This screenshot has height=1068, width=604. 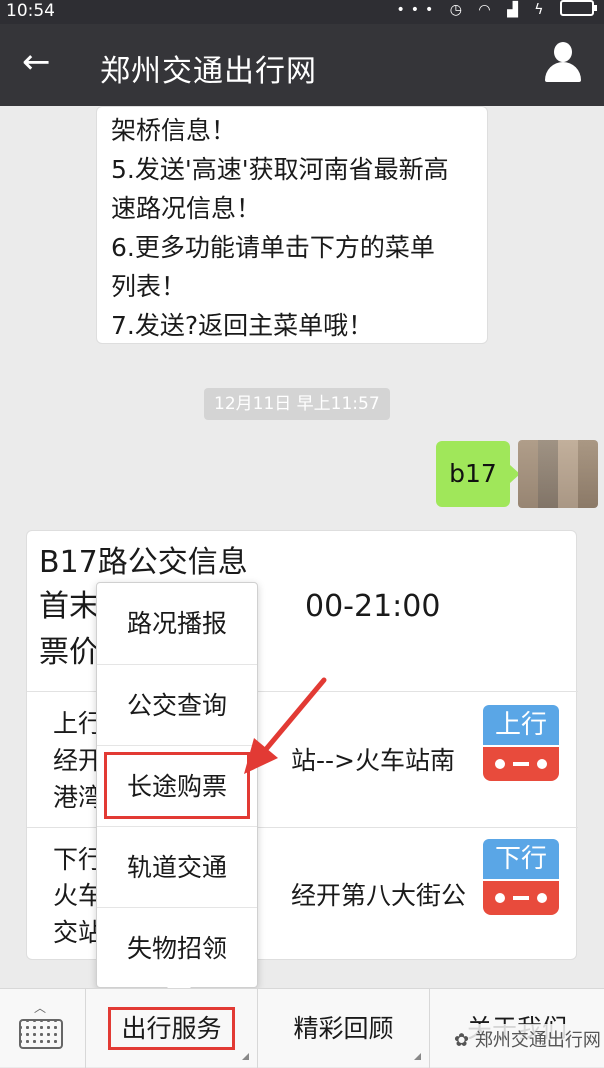 I want to click on back-arrow-icon: ←, so click(x=36, y=62).